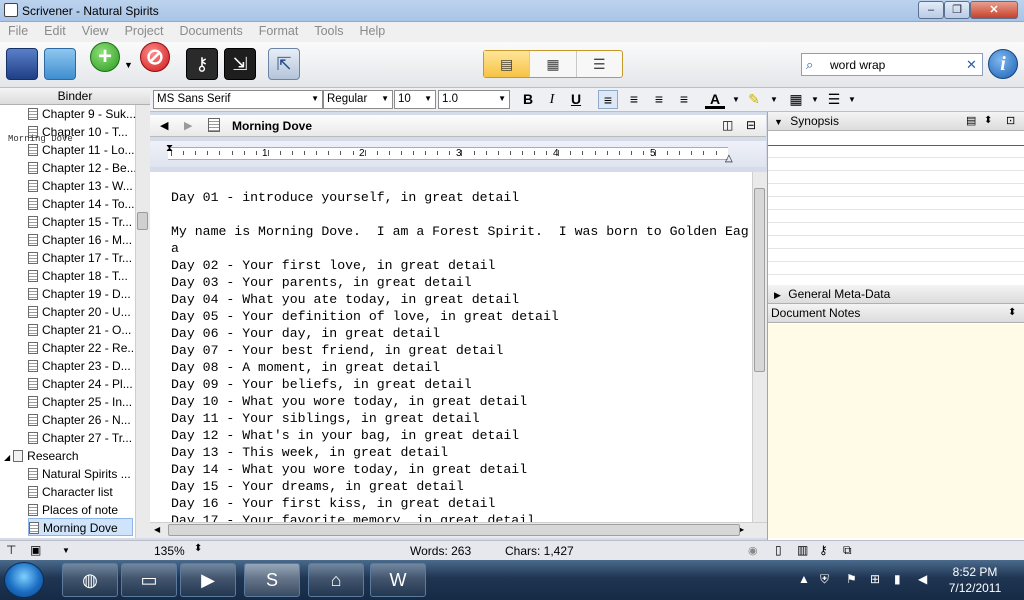 Image resolution: width=1024 pixels, height=600 pixels. I want to click on binder-scrollbar, so click(142, 321).